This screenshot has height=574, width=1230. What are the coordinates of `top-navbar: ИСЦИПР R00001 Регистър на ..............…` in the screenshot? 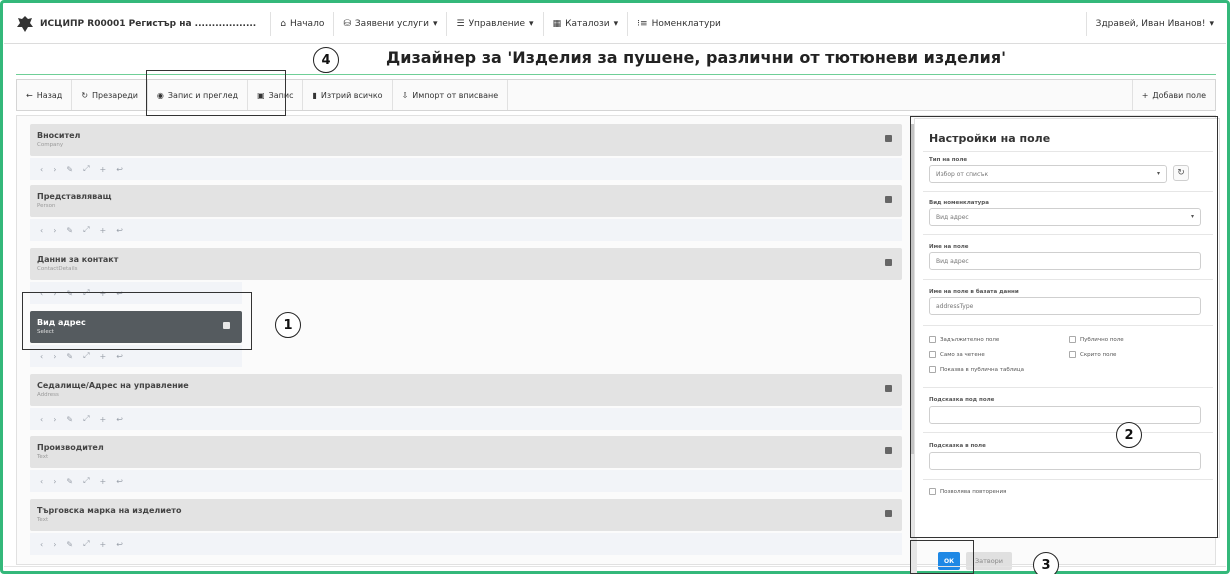 It's located at (615, 24).